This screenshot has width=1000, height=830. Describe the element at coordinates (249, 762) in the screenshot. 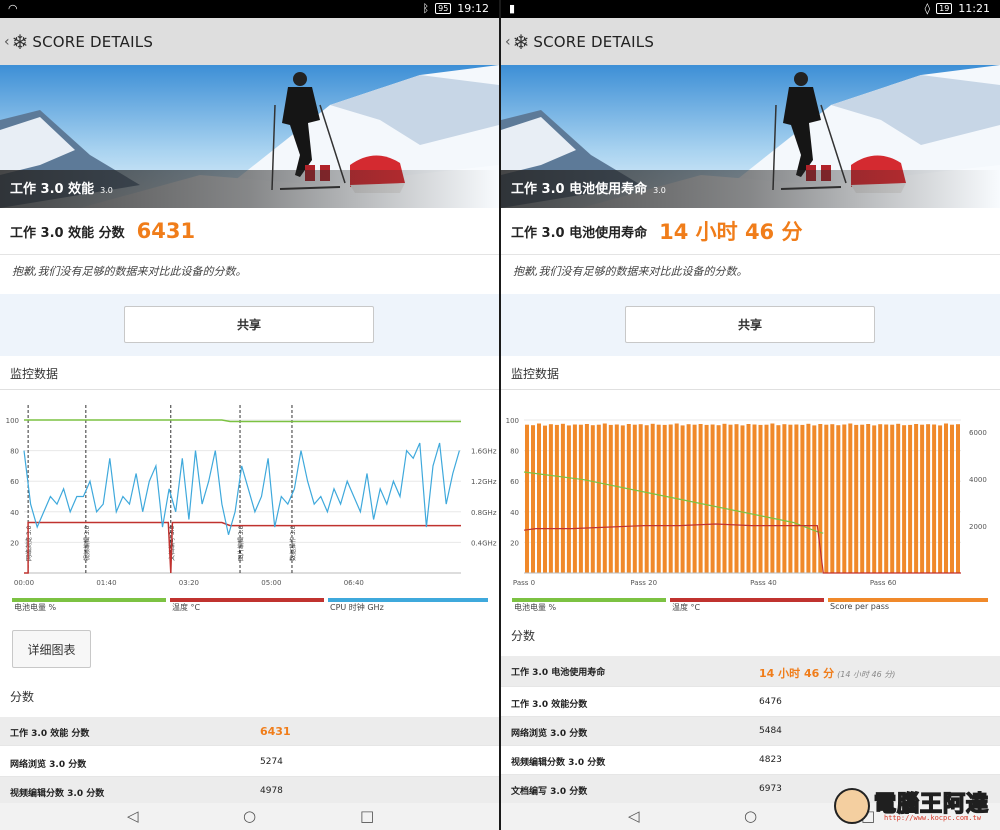

I see `table-row: 网络浏览 3.0 分数 5274` at that location.